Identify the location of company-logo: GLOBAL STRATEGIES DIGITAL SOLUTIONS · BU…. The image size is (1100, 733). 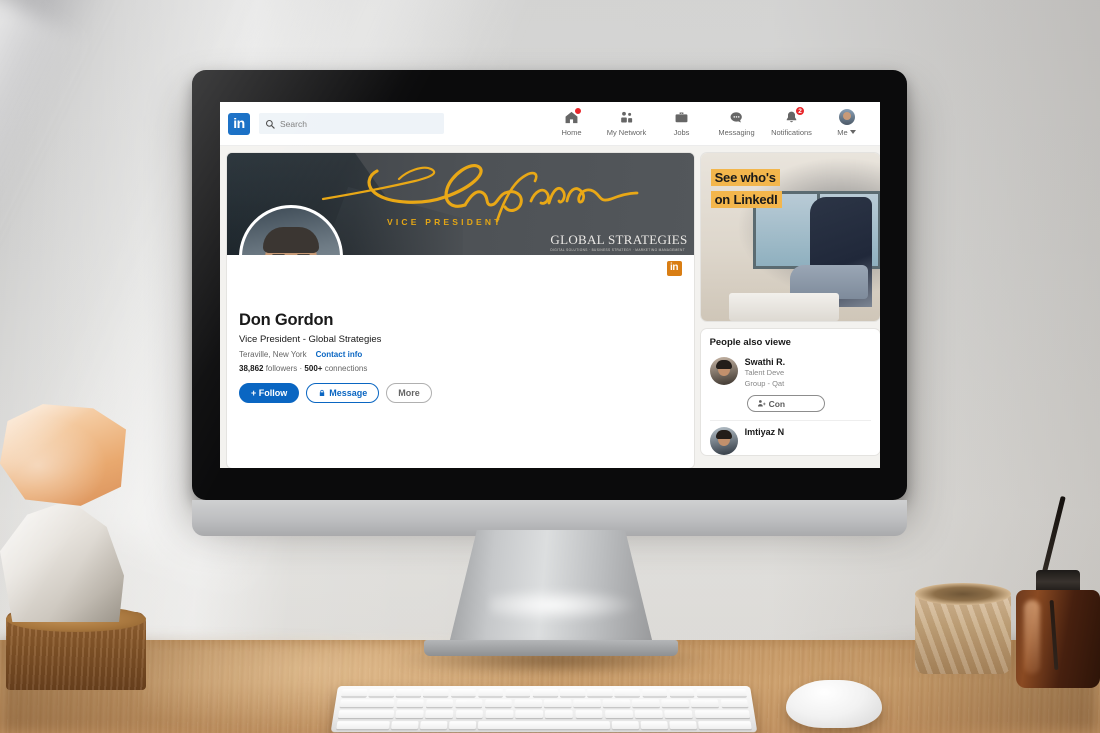
(608, 242).